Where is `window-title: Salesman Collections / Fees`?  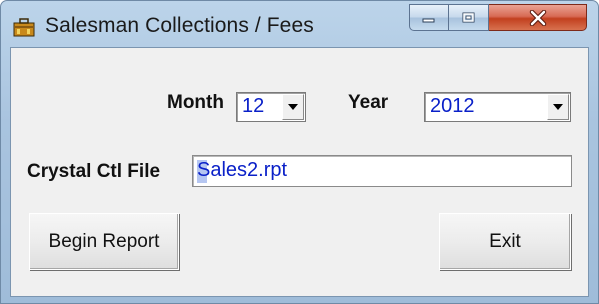
window-title: Salesman Collections / Fees is located at coordinates (179, 25).